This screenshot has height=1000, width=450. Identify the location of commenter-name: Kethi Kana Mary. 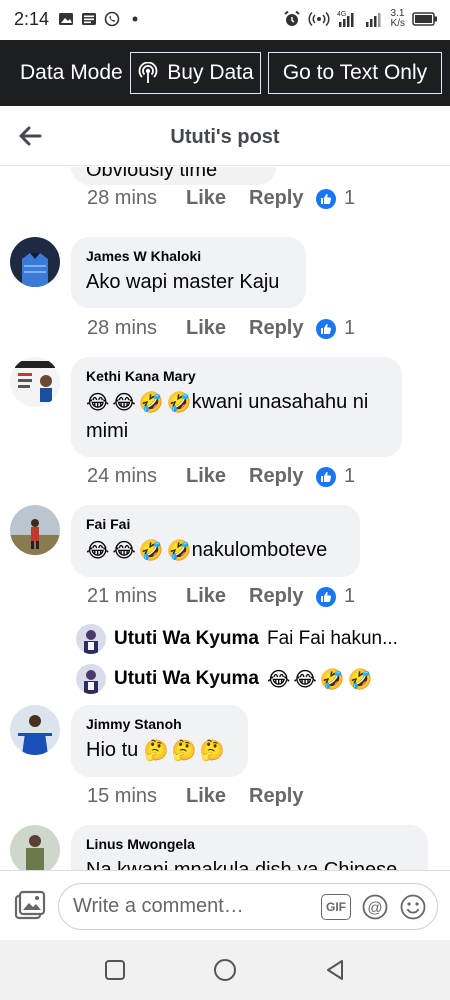
(236, 376).